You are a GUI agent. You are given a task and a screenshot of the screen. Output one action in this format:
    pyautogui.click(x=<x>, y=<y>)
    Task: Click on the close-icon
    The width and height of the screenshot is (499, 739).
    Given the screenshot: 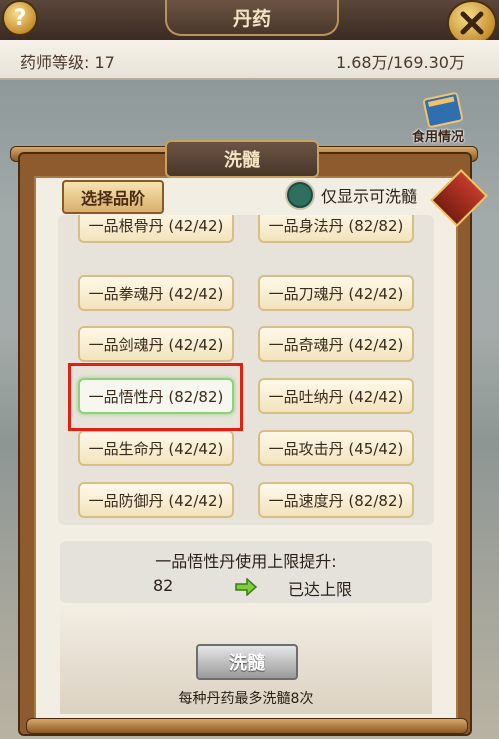 What is the action you would take?
    pyautogui.click(x=472, y=23)
    